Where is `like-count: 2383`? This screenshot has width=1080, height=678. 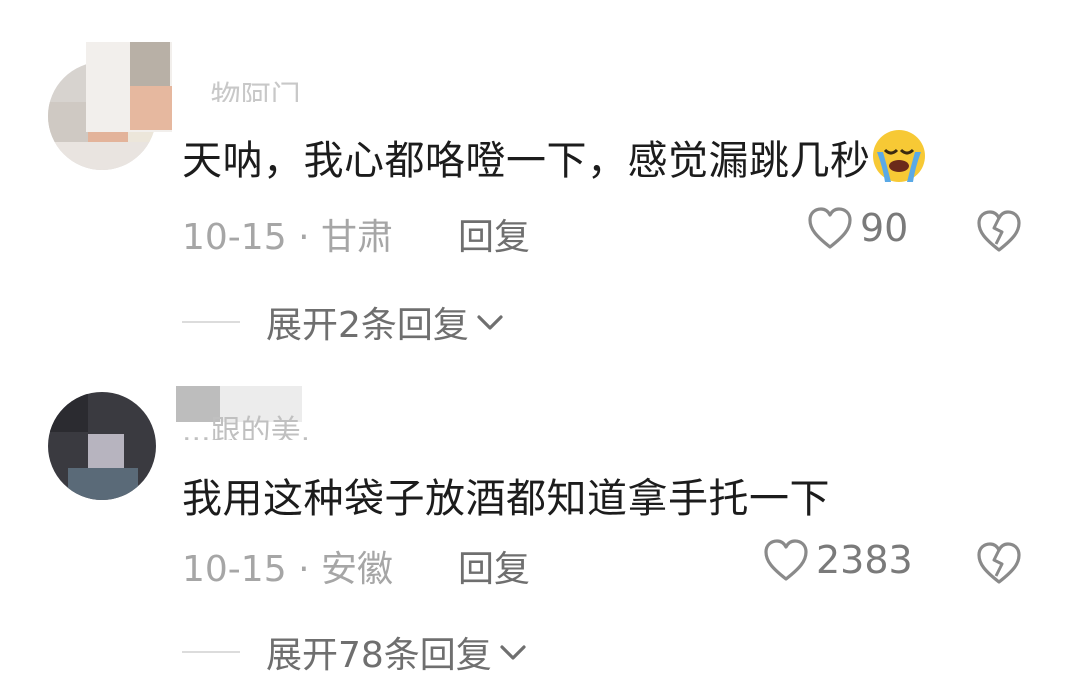 like-count: 2383 is located at coordinates (864, 560).